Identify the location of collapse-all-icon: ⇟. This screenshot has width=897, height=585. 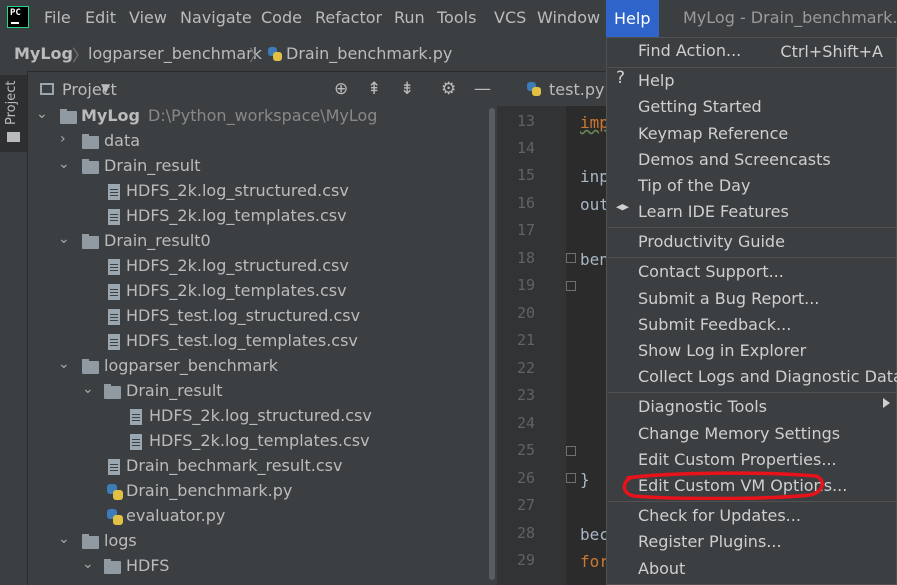
(407, 89).